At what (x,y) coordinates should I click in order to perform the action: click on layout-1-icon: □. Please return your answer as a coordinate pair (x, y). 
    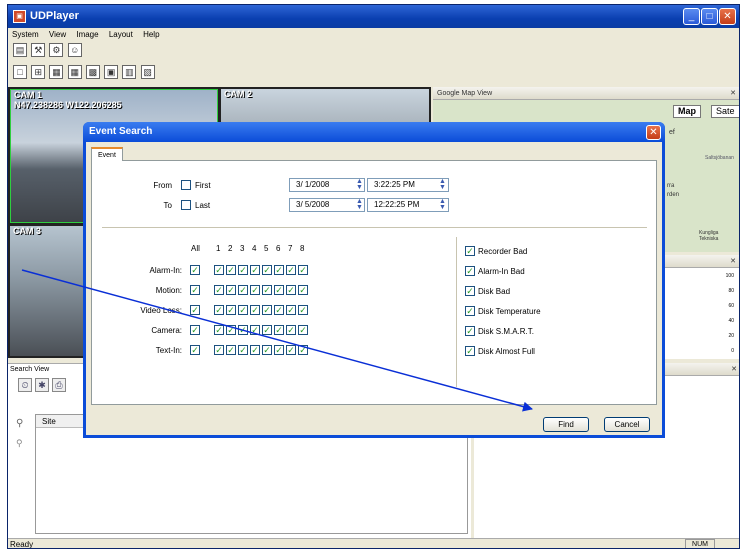
    Looking at the image, I should click on (20, 72).